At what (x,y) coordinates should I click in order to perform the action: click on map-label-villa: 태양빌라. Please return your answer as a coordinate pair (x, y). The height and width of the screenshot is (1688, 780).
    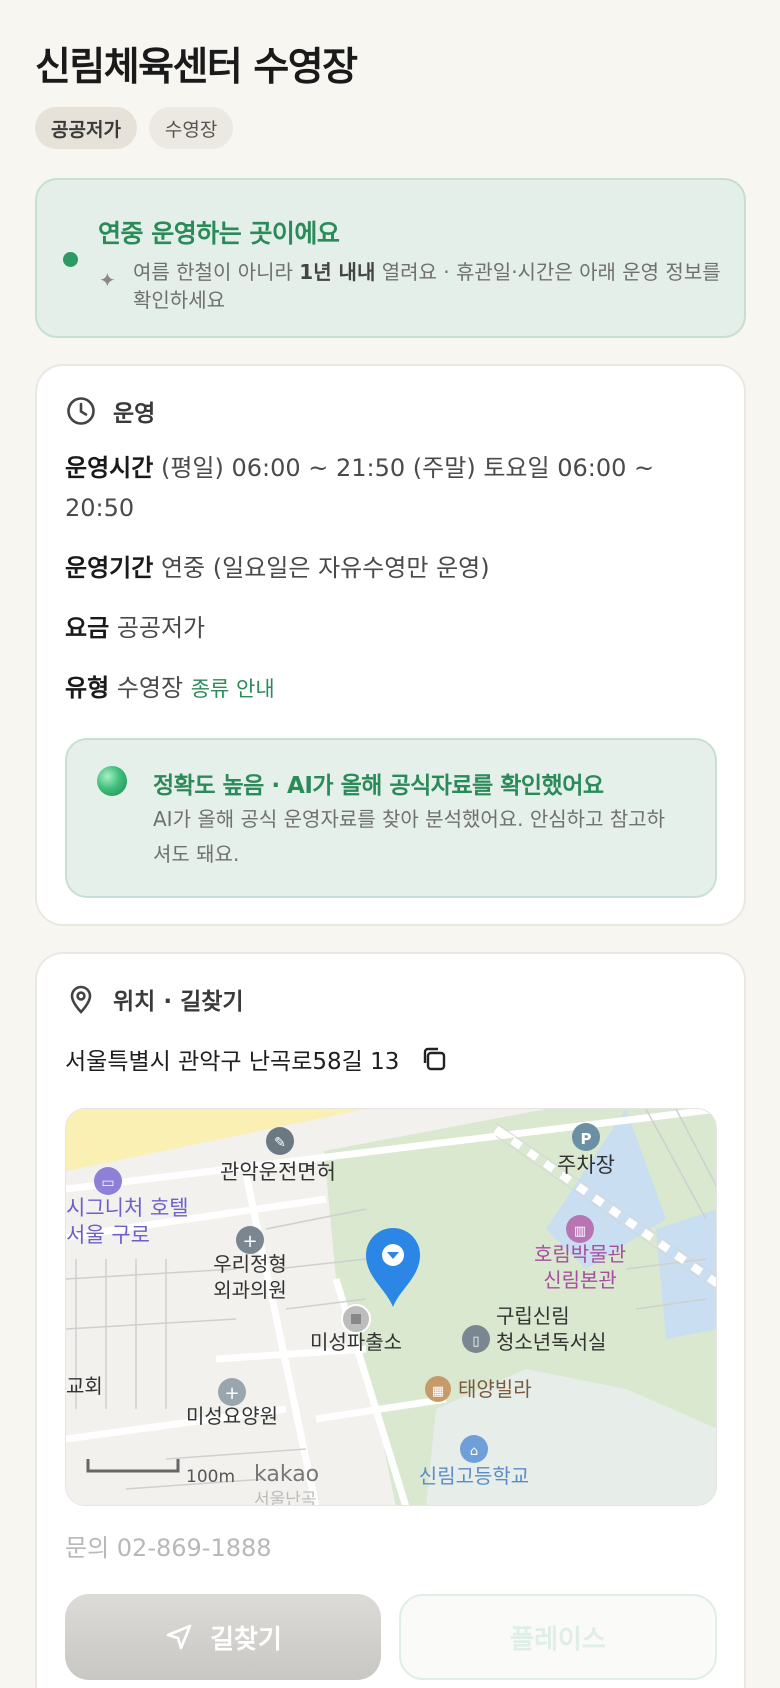
    Looking at the image, I should click on (495, 1389).